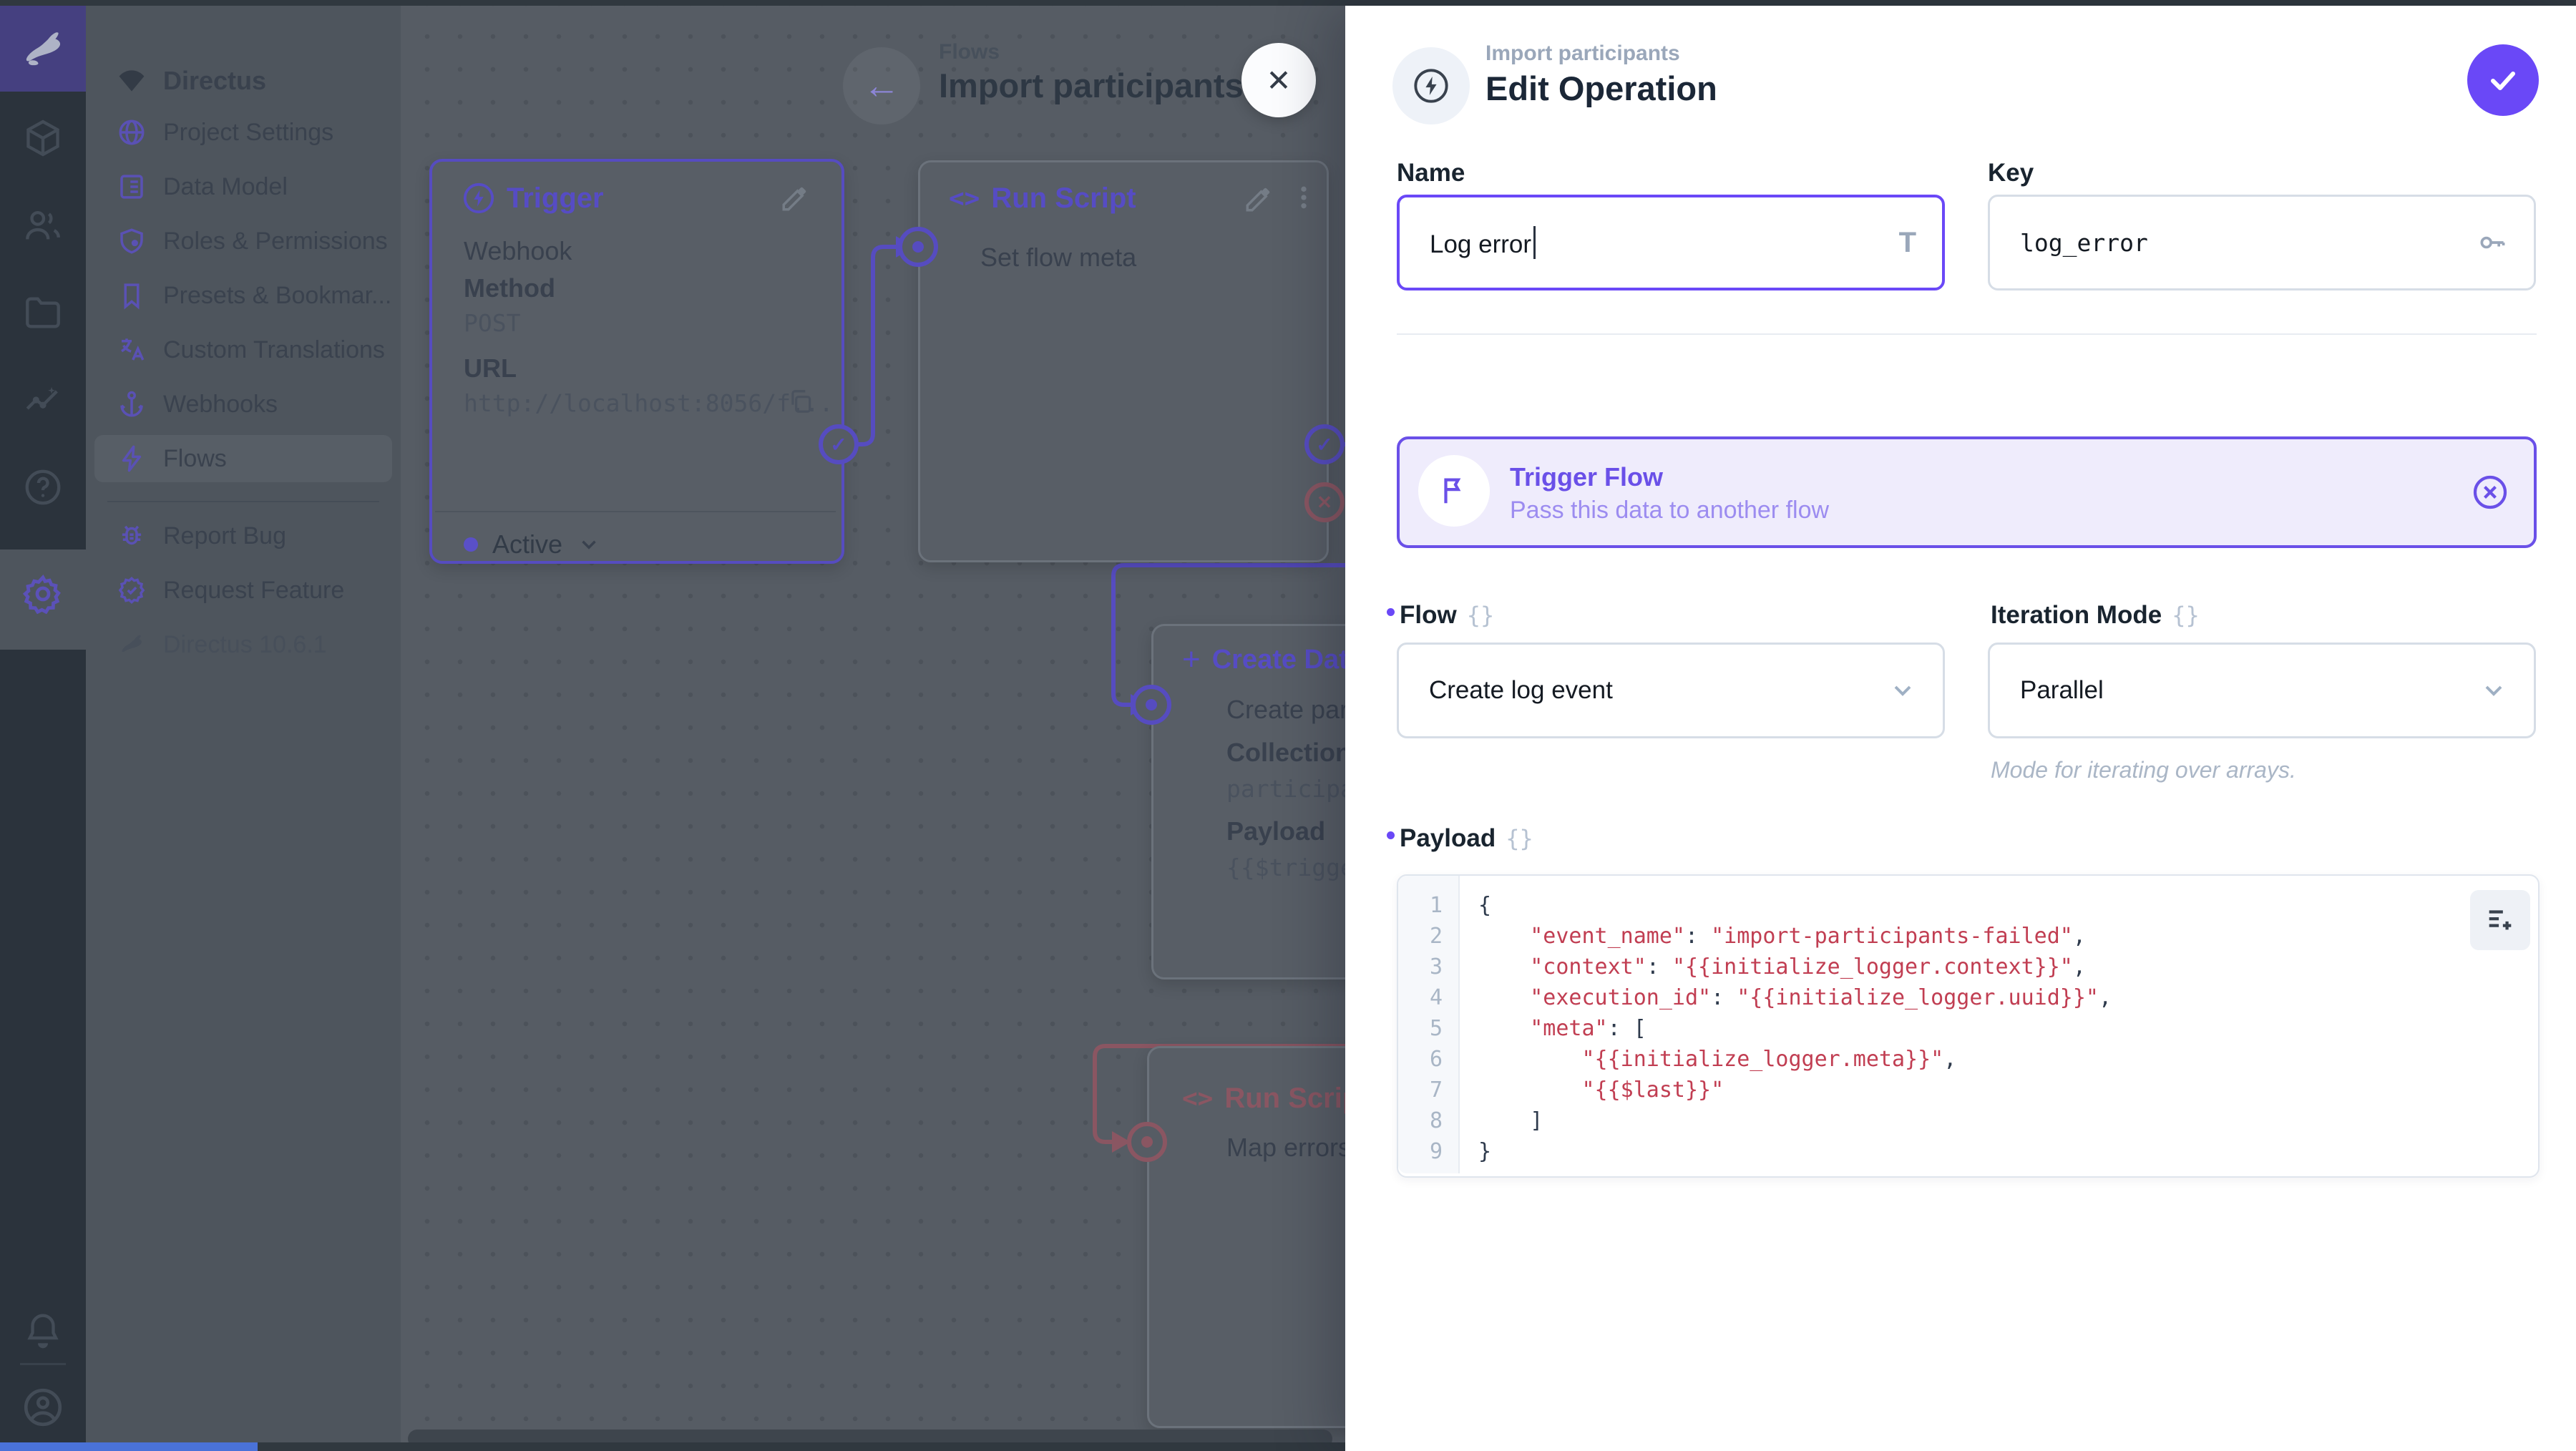  What do you see at coordinates (243, 590) in the screenshot?
I see `sidebar-item-request-feature: Request Feature` at bounding box center [243, 590].